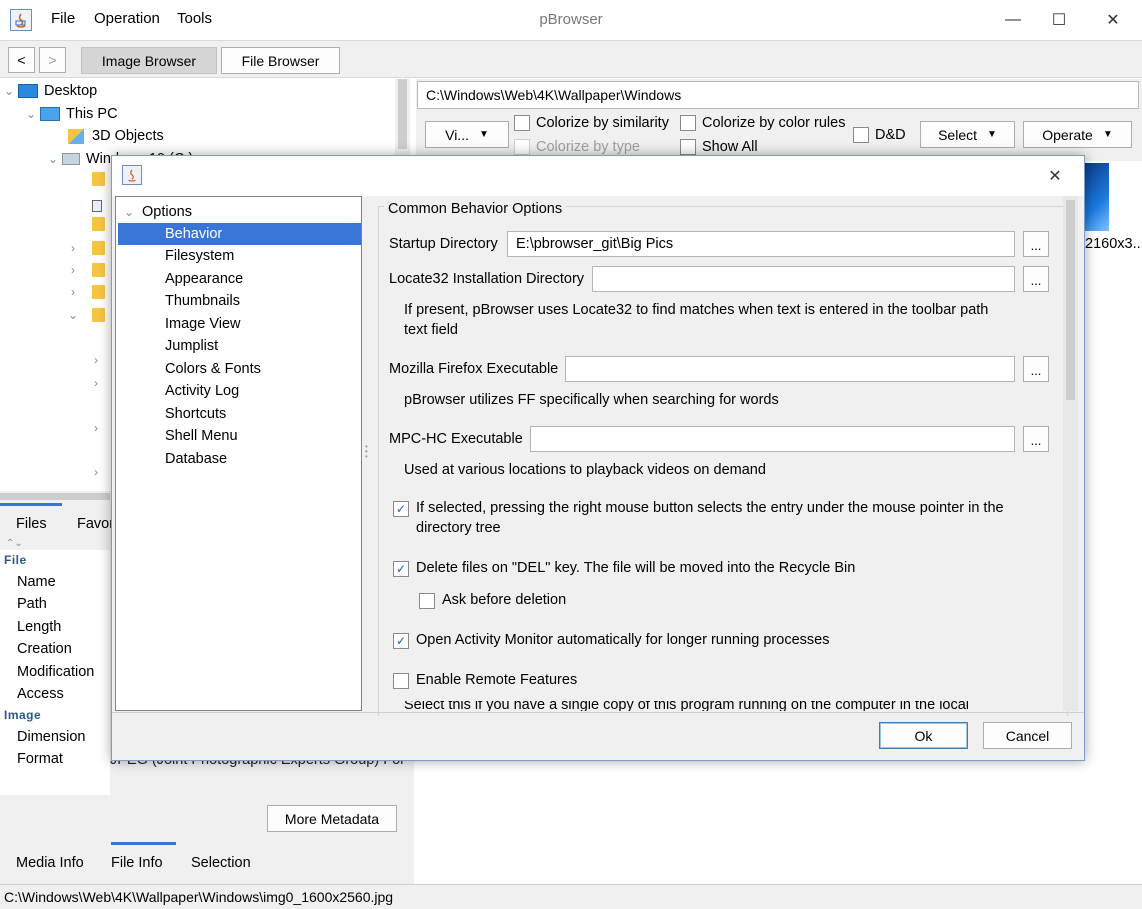  I want to click on category-filesystem: Filesystem, so click(199, 256).